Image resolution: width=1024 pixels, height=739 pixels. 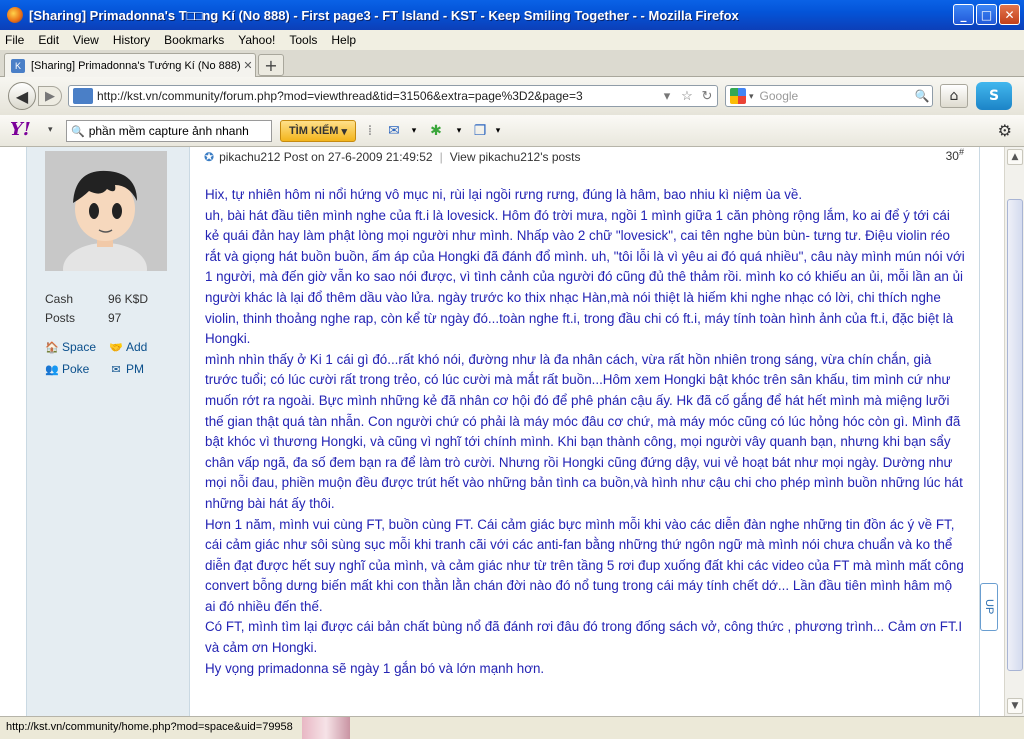 I want to click on gear-icon: ⚙, so click(x=1005, y=130).